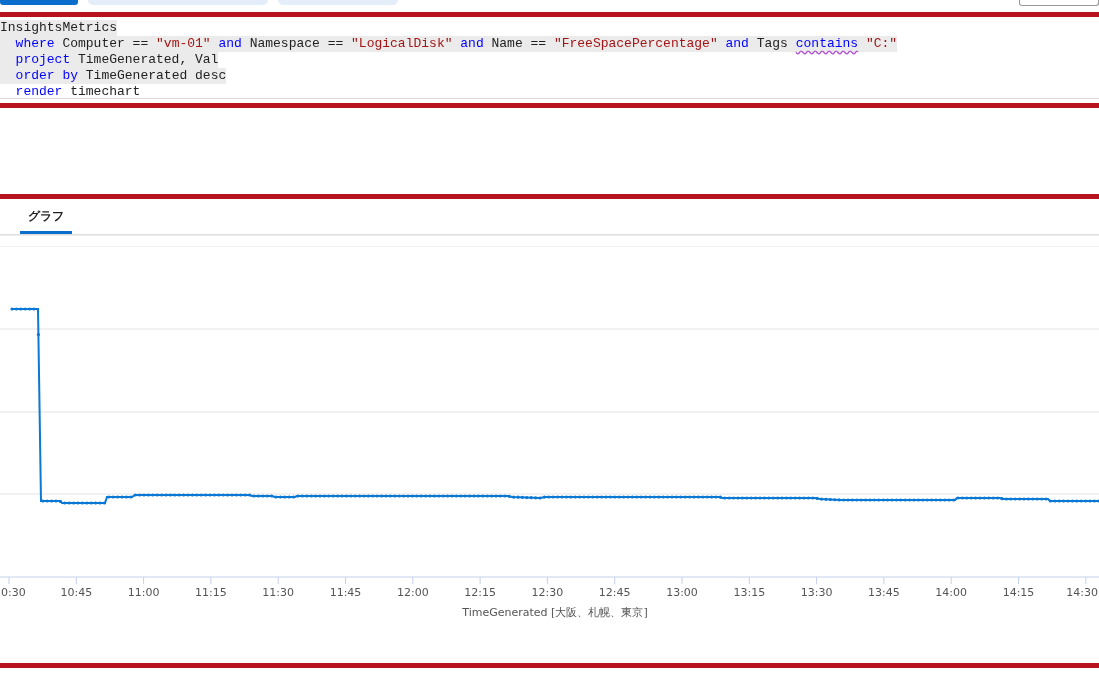 This screenshot has height=691, width=1099. I want to click on tick-label: 12:15, so click(480, 592).